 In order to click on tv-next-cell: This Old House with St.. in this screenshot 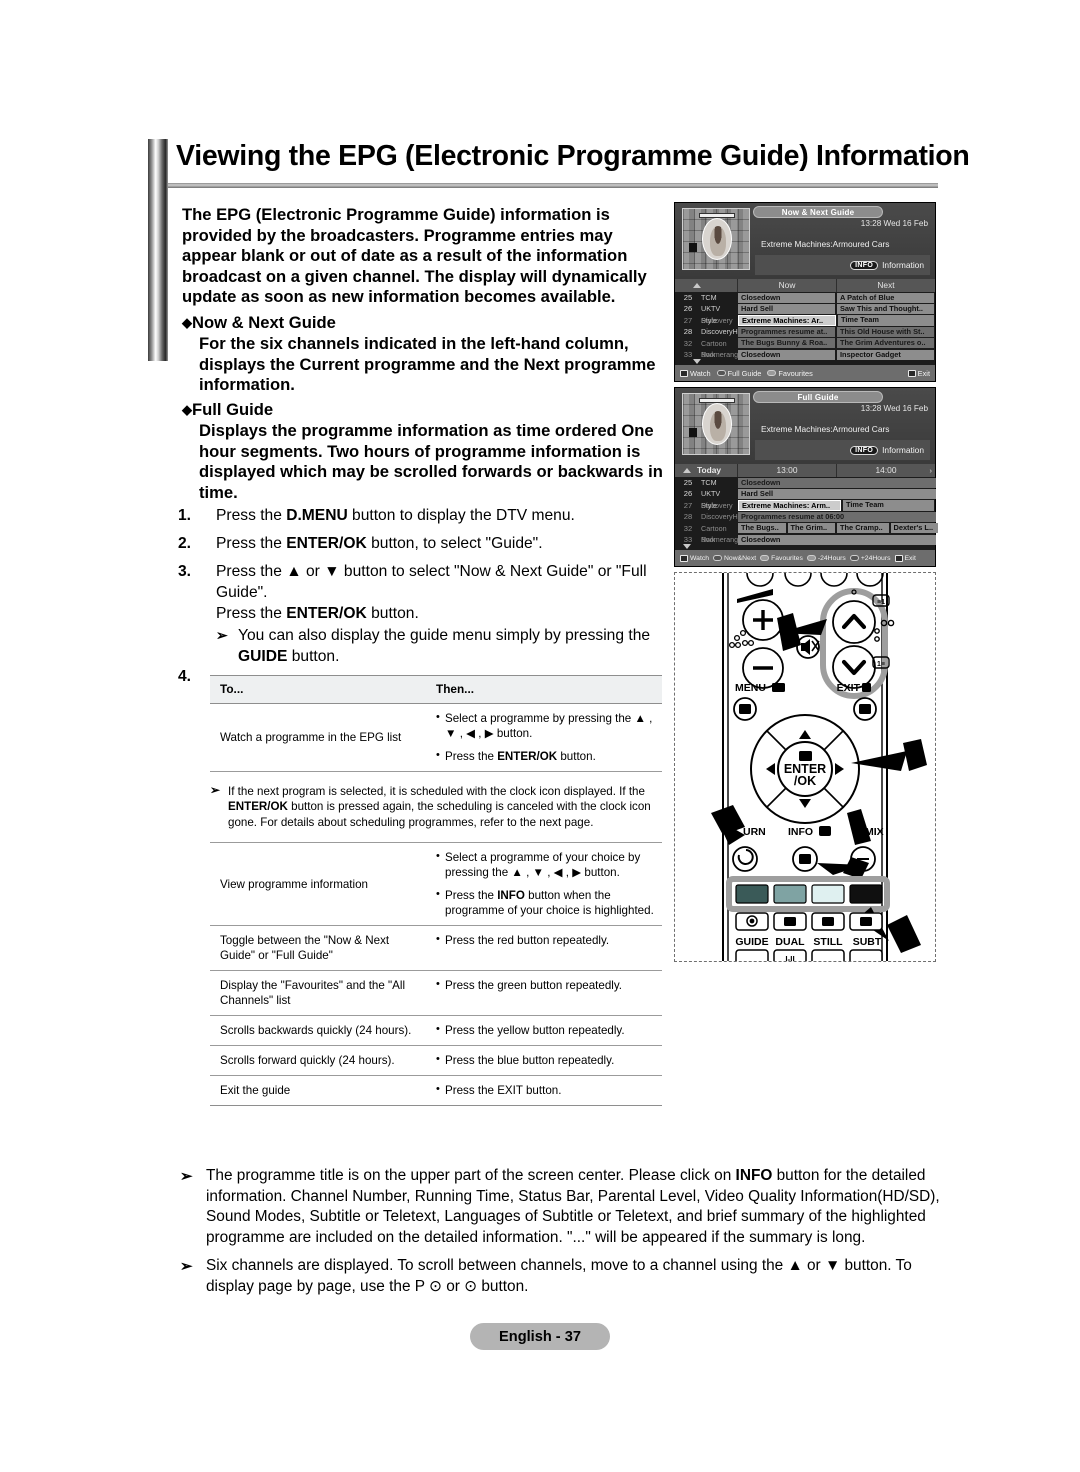, I will do `click(885, 331)`.